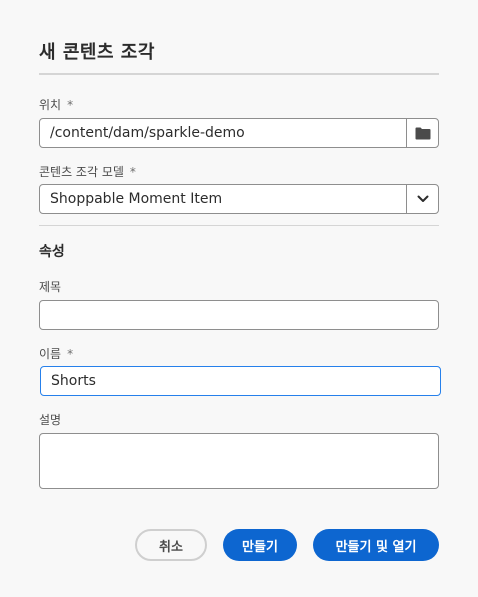 The width and height of the screenshot is (478, 597). I want to click on create-button: 만들기, so click(260, 545).